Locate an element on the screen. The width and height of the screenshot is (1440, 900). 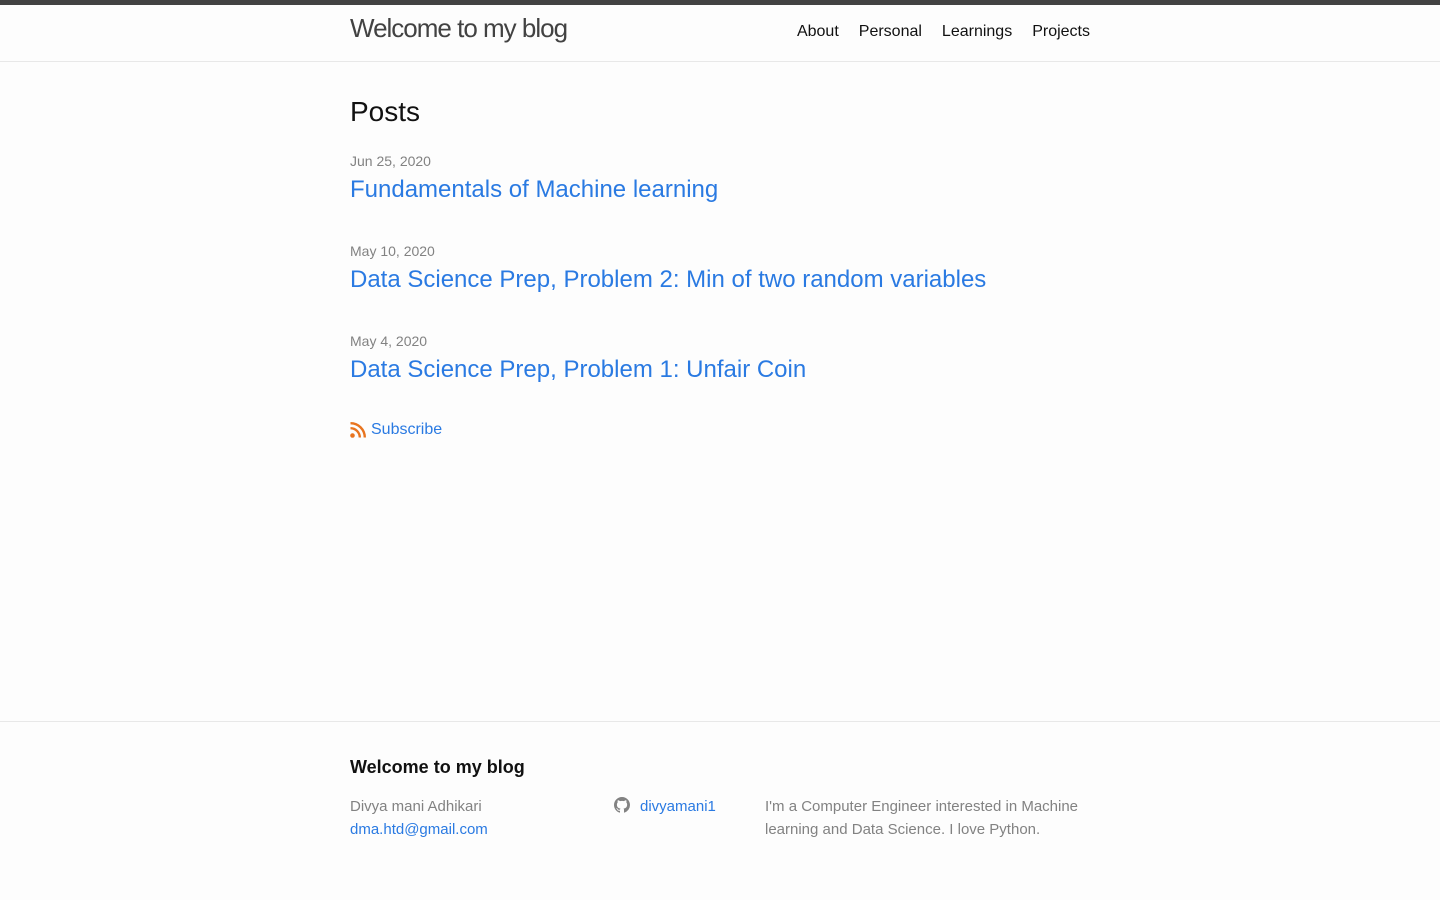
email-link: dma.htd@gmail.com is located at coordinates (419, 829).